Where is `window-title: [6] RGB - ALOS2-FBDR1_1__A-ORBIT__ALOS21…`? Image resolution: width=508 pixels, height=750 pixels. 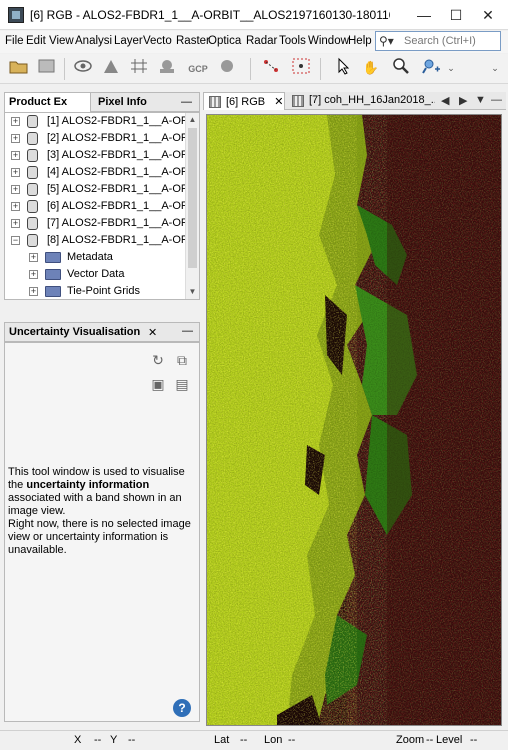
window-title: [6] RGB - ALOS2-FBDR1_1__A-ORBIT__ALOS21… is located at coordinates (210, 15).